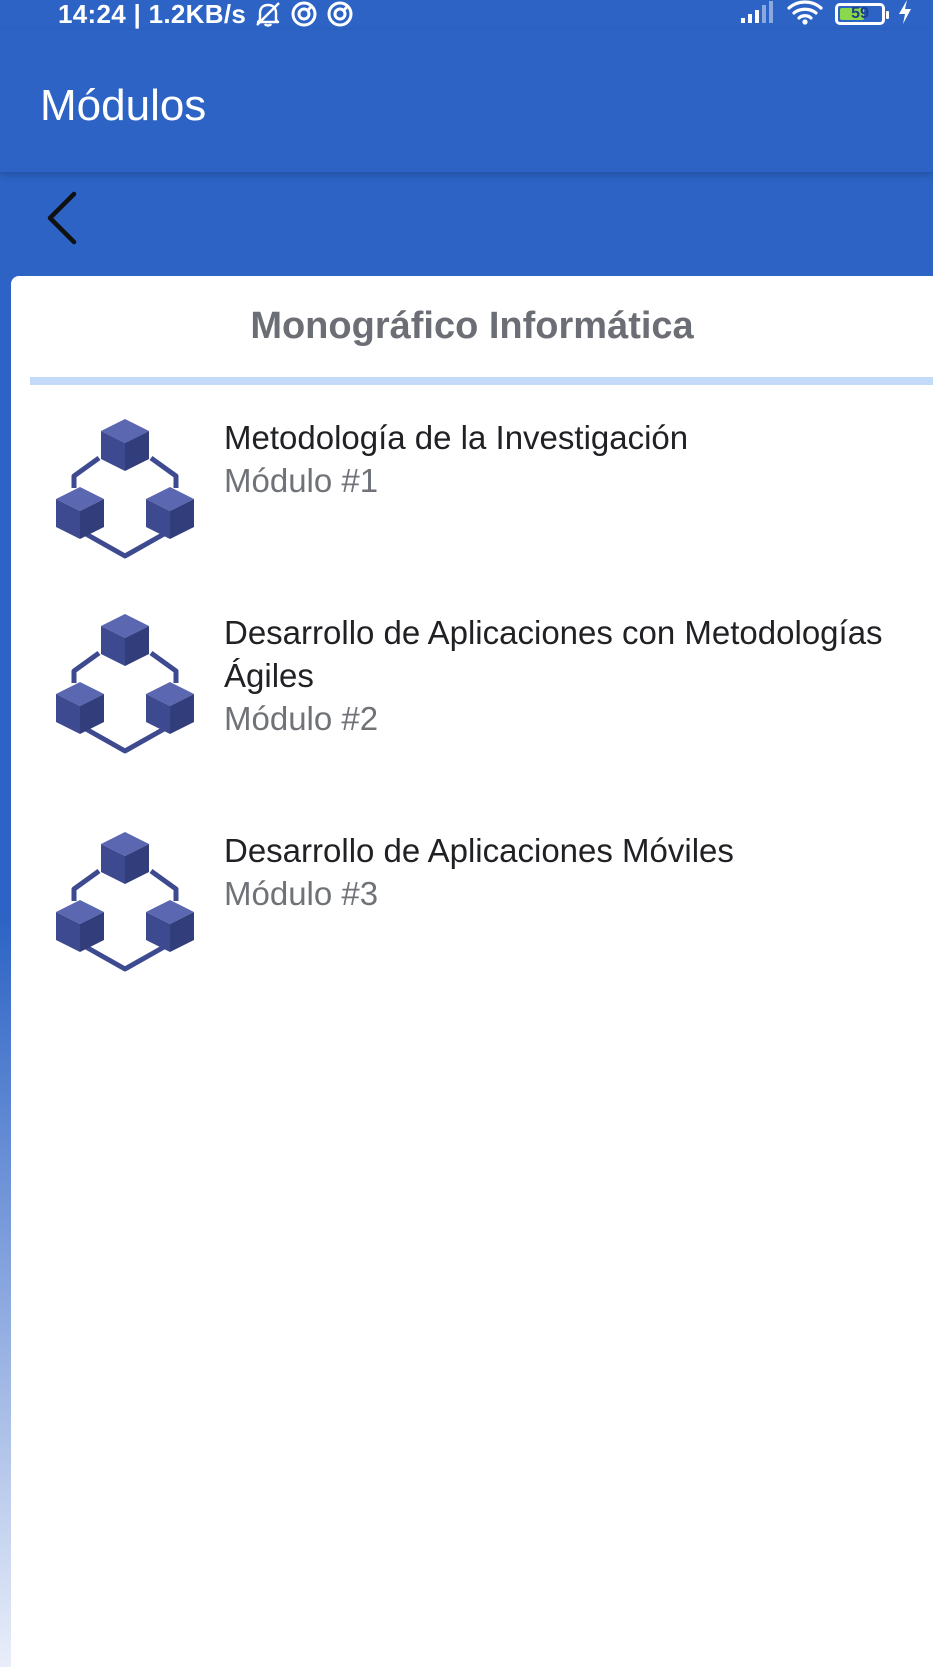 This screenshot has width=933, height=1667. What do you see at coordinates (123, 105) in the screenshot?
I see `page-title: Módulos` at bounding box center [123, 105].